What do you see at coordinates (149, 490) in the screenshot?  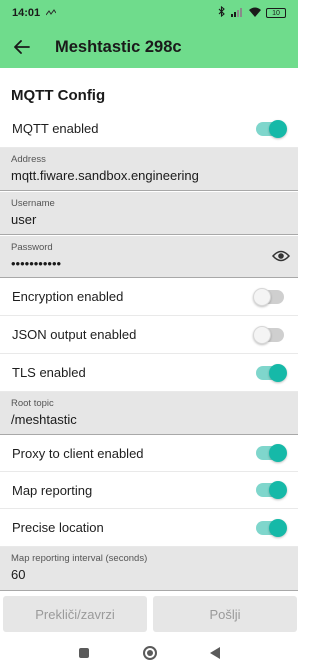 I see `map-reporting-row: Map reporting` at bounding box center [149, 490].